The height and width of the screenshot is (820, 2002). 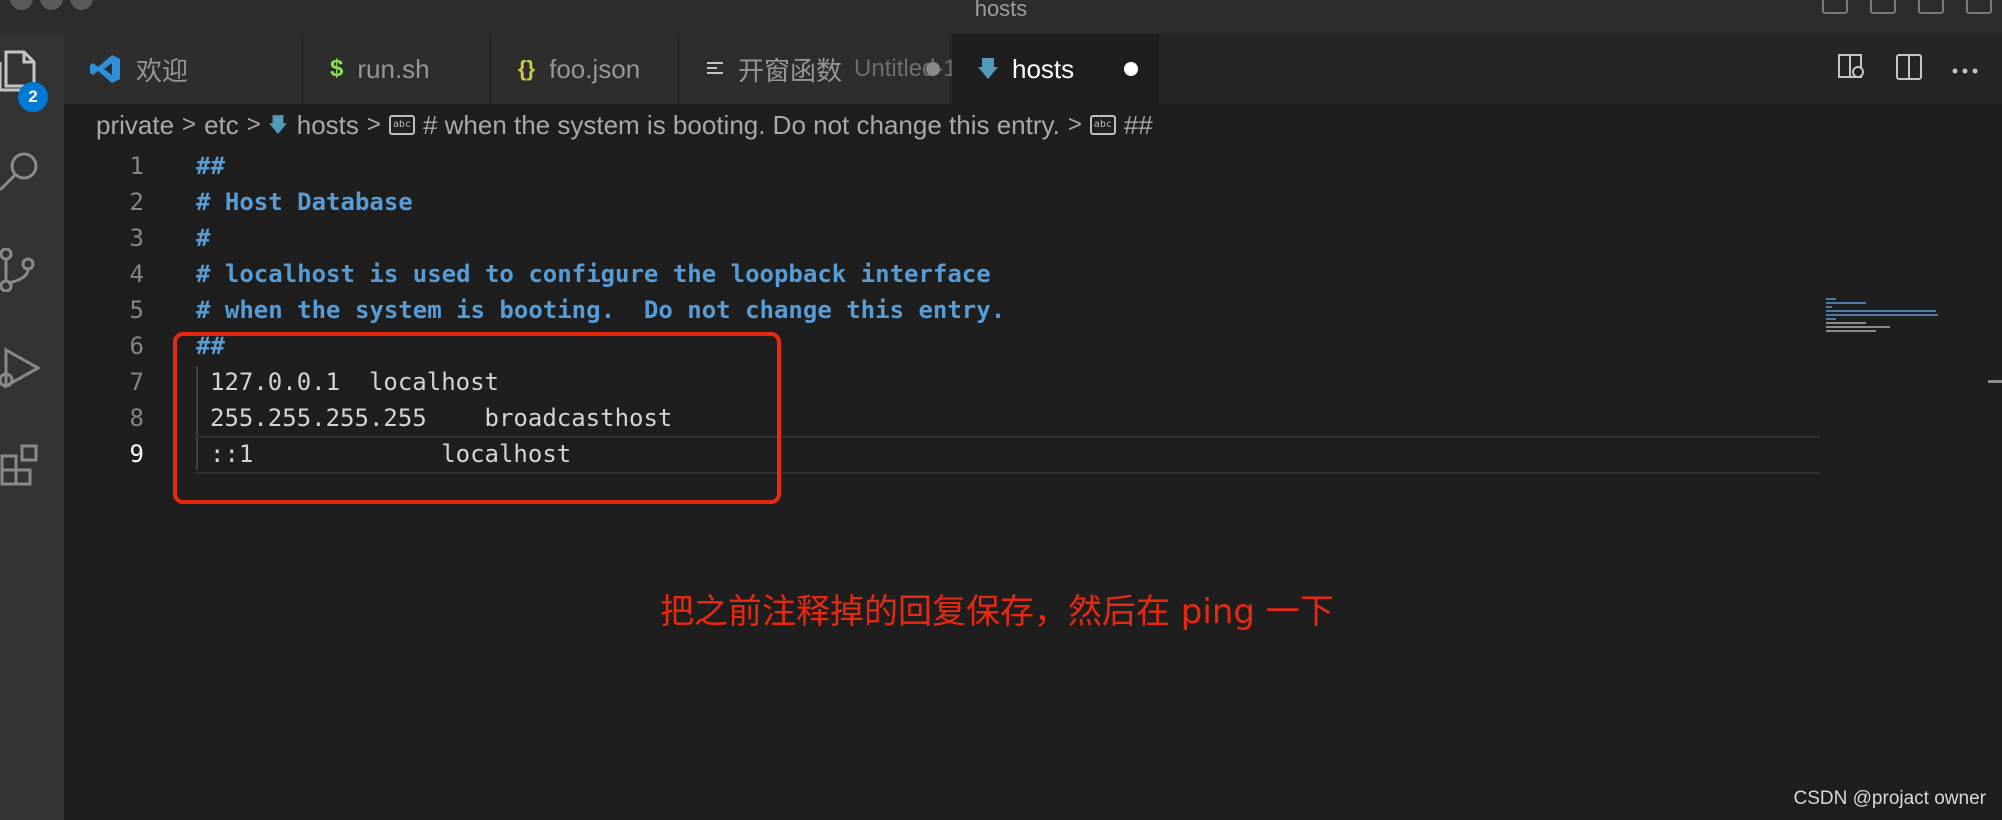 I want to click on scrollbar-position-marker, so click(x=1995, y=381).